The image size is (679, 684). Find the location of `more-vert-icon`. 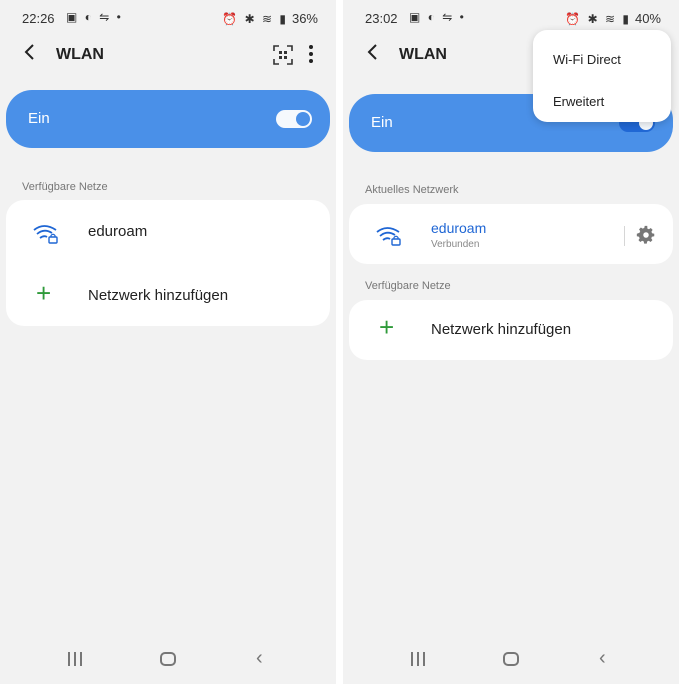

more-vert-icon is located at coordinates (311, 54).